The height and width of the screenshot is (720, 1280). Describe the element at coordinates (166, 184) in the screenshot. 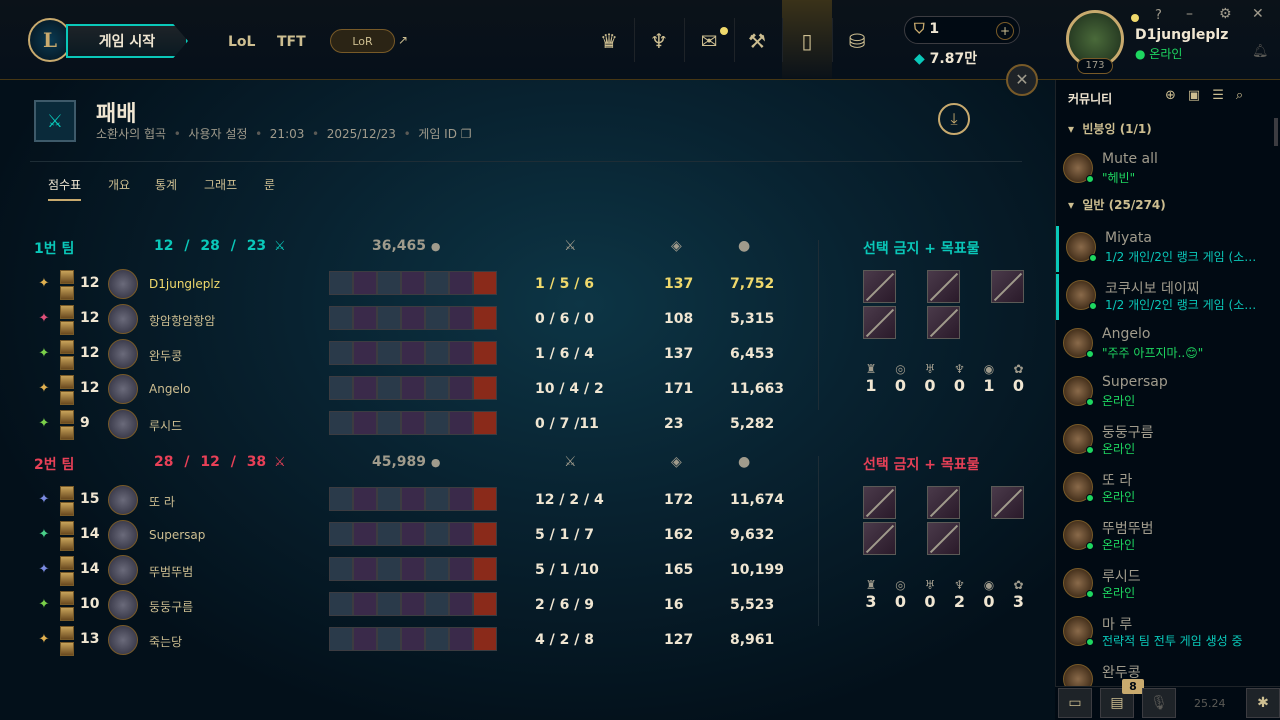

I see `tab-stats: 통계` at that location.